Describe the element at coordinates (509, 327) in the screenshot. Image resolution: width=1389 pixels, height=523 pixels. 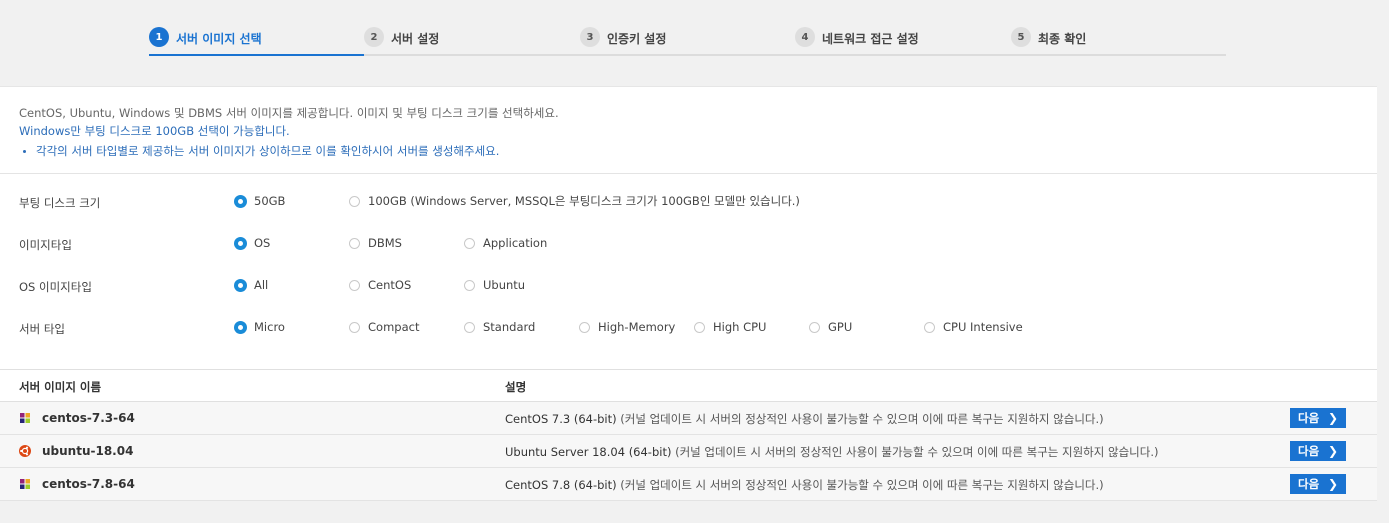
I see `radio-label: Standard` at that location.